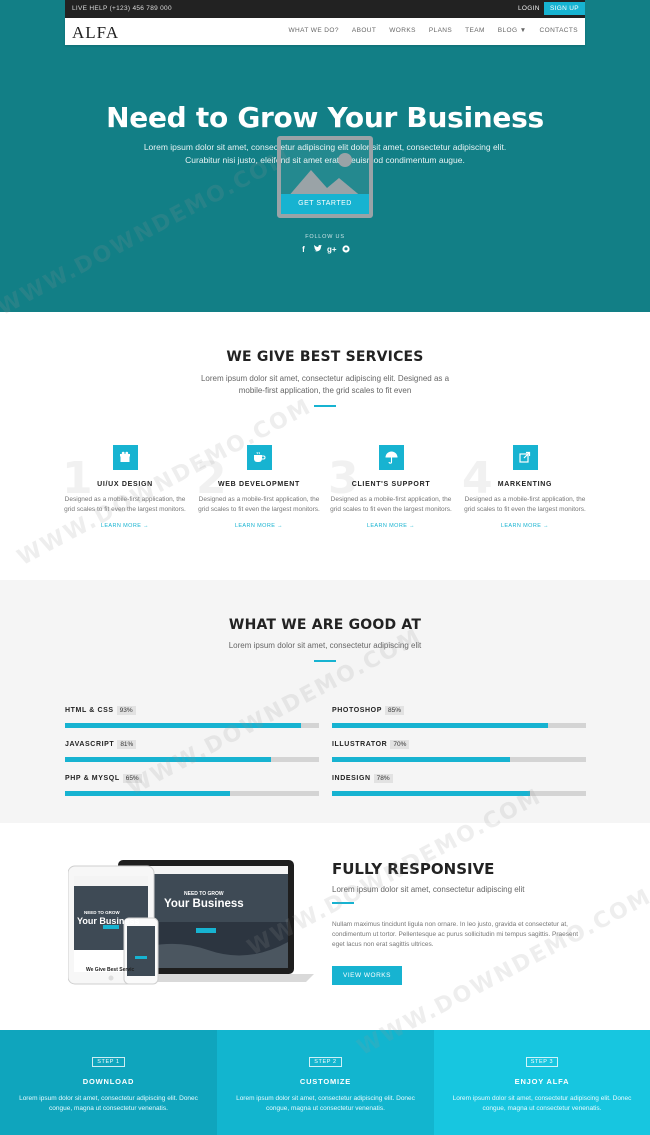 This screenshot has width=650, height=1135. Describe the element at coordinates (192, 781) in the screenshot. I see `skill-bar: PHP & MYSQL 65%` at that location.